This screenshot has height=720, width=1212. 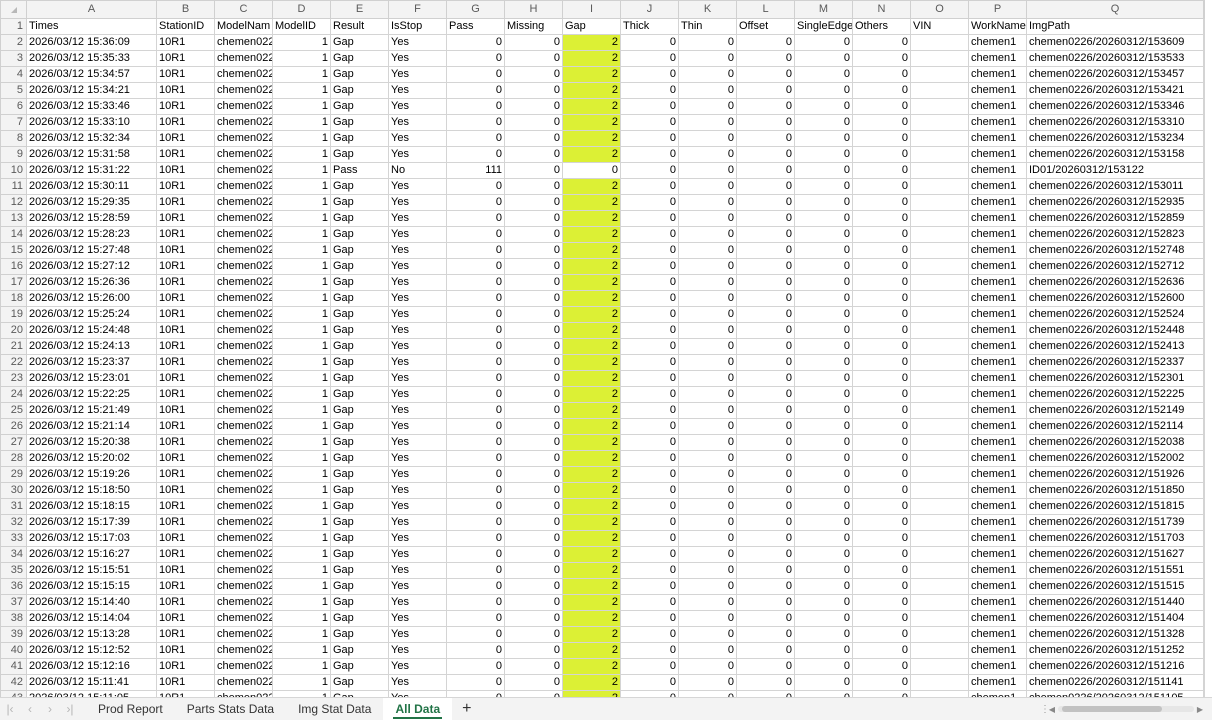 I want to click on data-cell: 2026/03/12 15:16:27, so click(x=91, y=554).